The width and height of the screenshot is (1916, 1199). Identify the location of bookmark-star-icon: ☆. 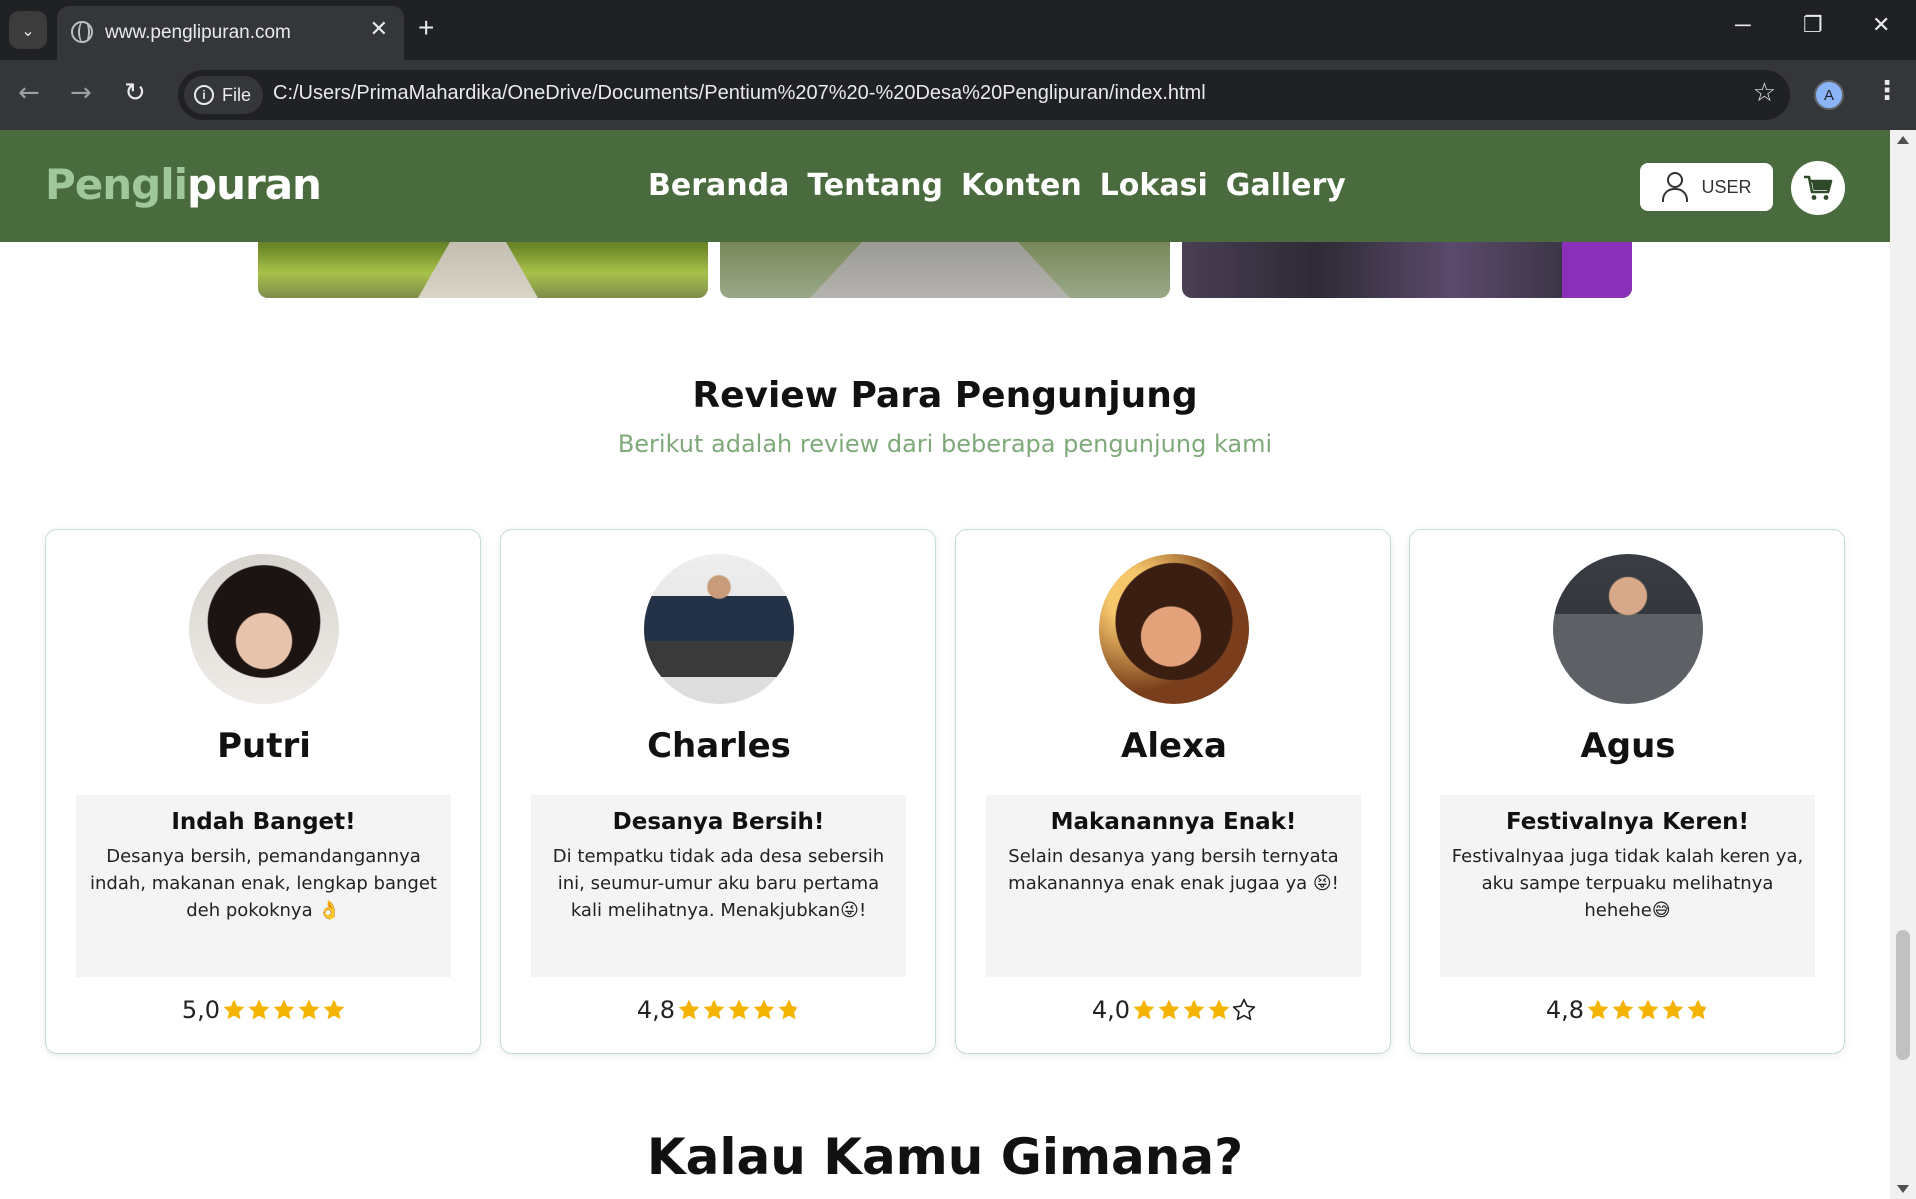
(1764, 93).